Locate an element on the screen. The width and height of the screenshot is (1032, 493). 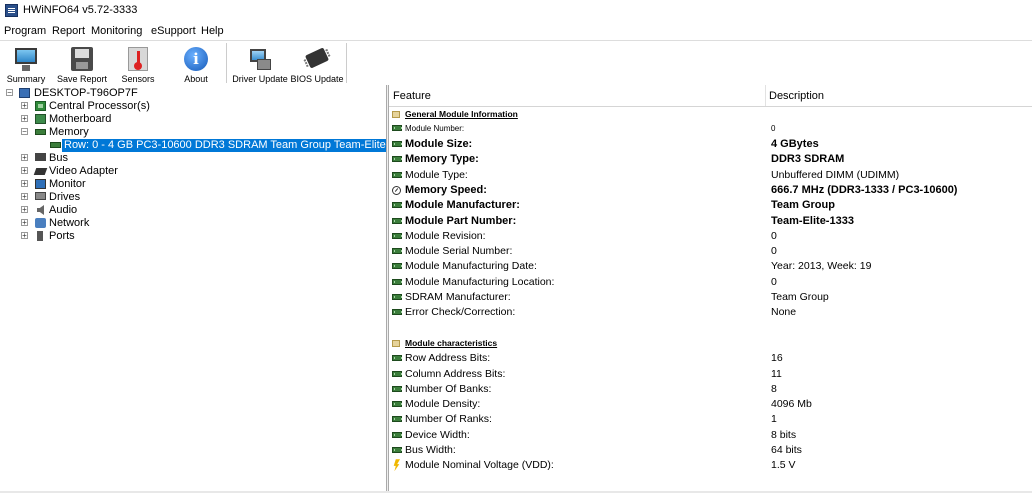
menu-report: Report is located at coordinates (68, 31).